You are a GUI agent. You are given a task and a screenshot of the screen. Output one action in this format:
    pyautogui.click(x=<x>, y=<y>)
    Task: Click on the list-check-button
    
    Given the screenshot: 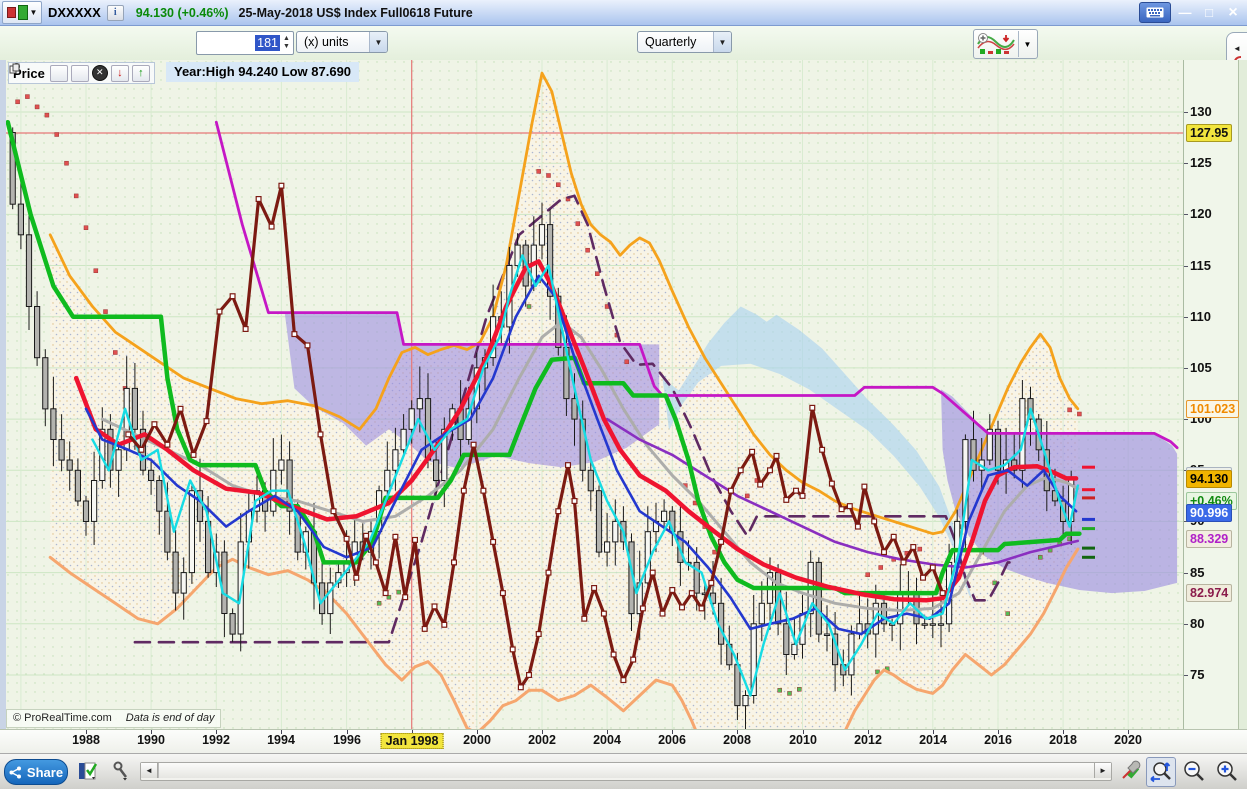 What is the action you would take?
    pyautogui.click(x=89, y=771)
    